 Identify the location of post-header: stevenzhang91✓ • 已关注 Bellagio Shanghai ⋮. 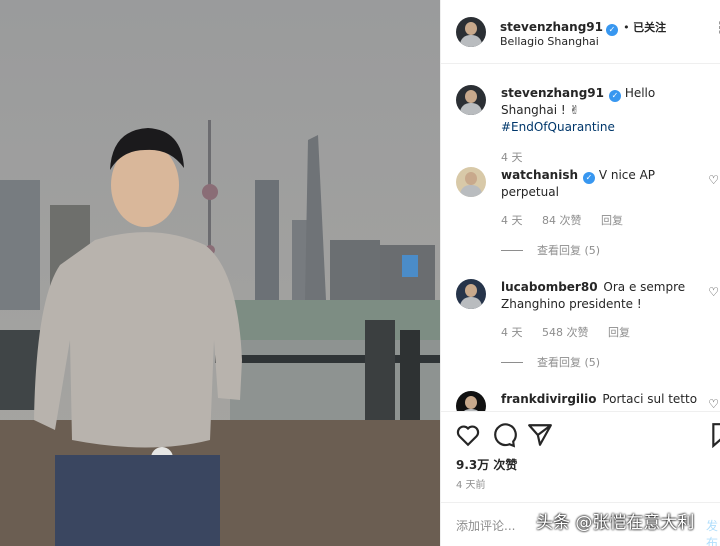
(580, 32).